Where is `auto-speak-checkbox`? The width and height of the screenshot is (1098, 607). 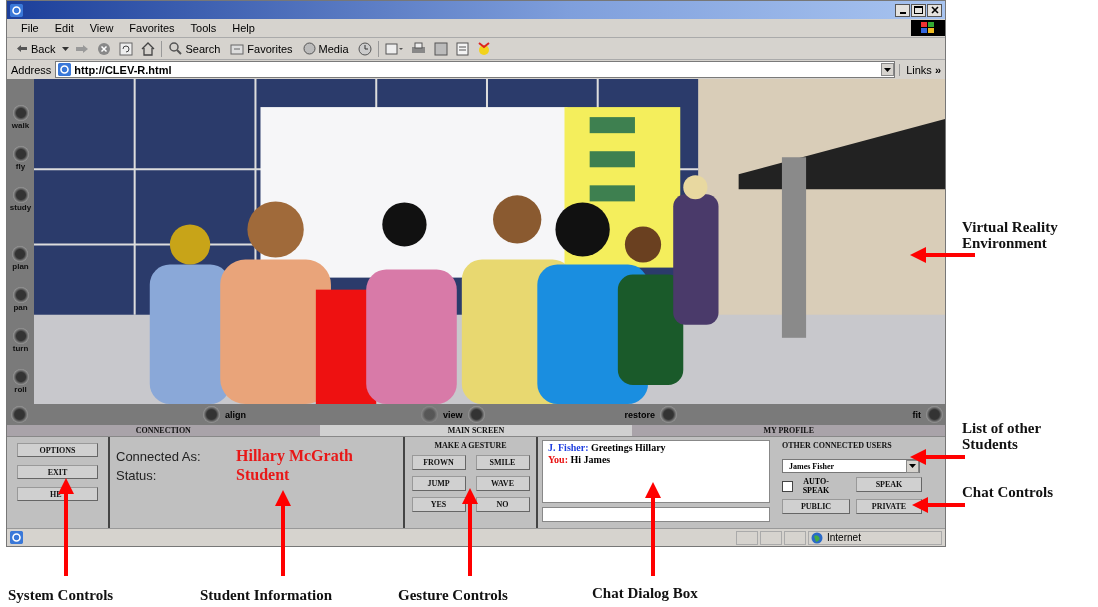
auto-speak-checkbox is located at coordinates (787, 486).